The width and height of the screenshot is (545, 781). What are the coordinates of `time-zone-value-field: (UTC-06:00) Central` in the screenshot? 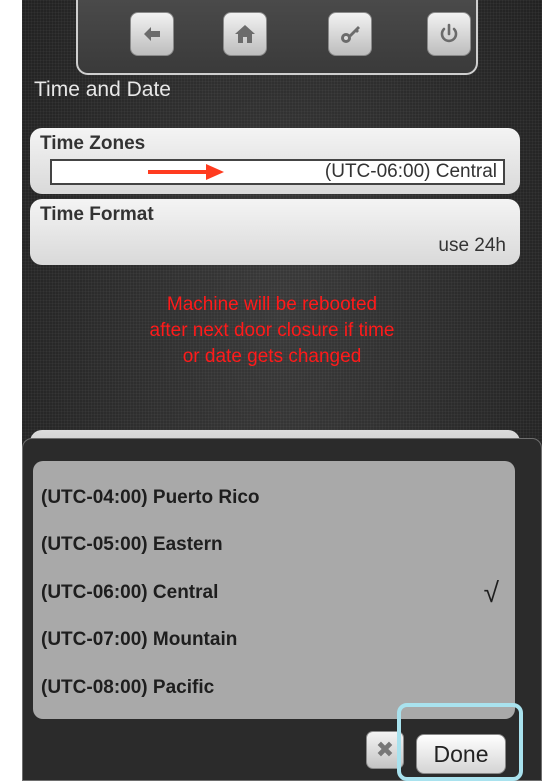 It's located at (277, 172).